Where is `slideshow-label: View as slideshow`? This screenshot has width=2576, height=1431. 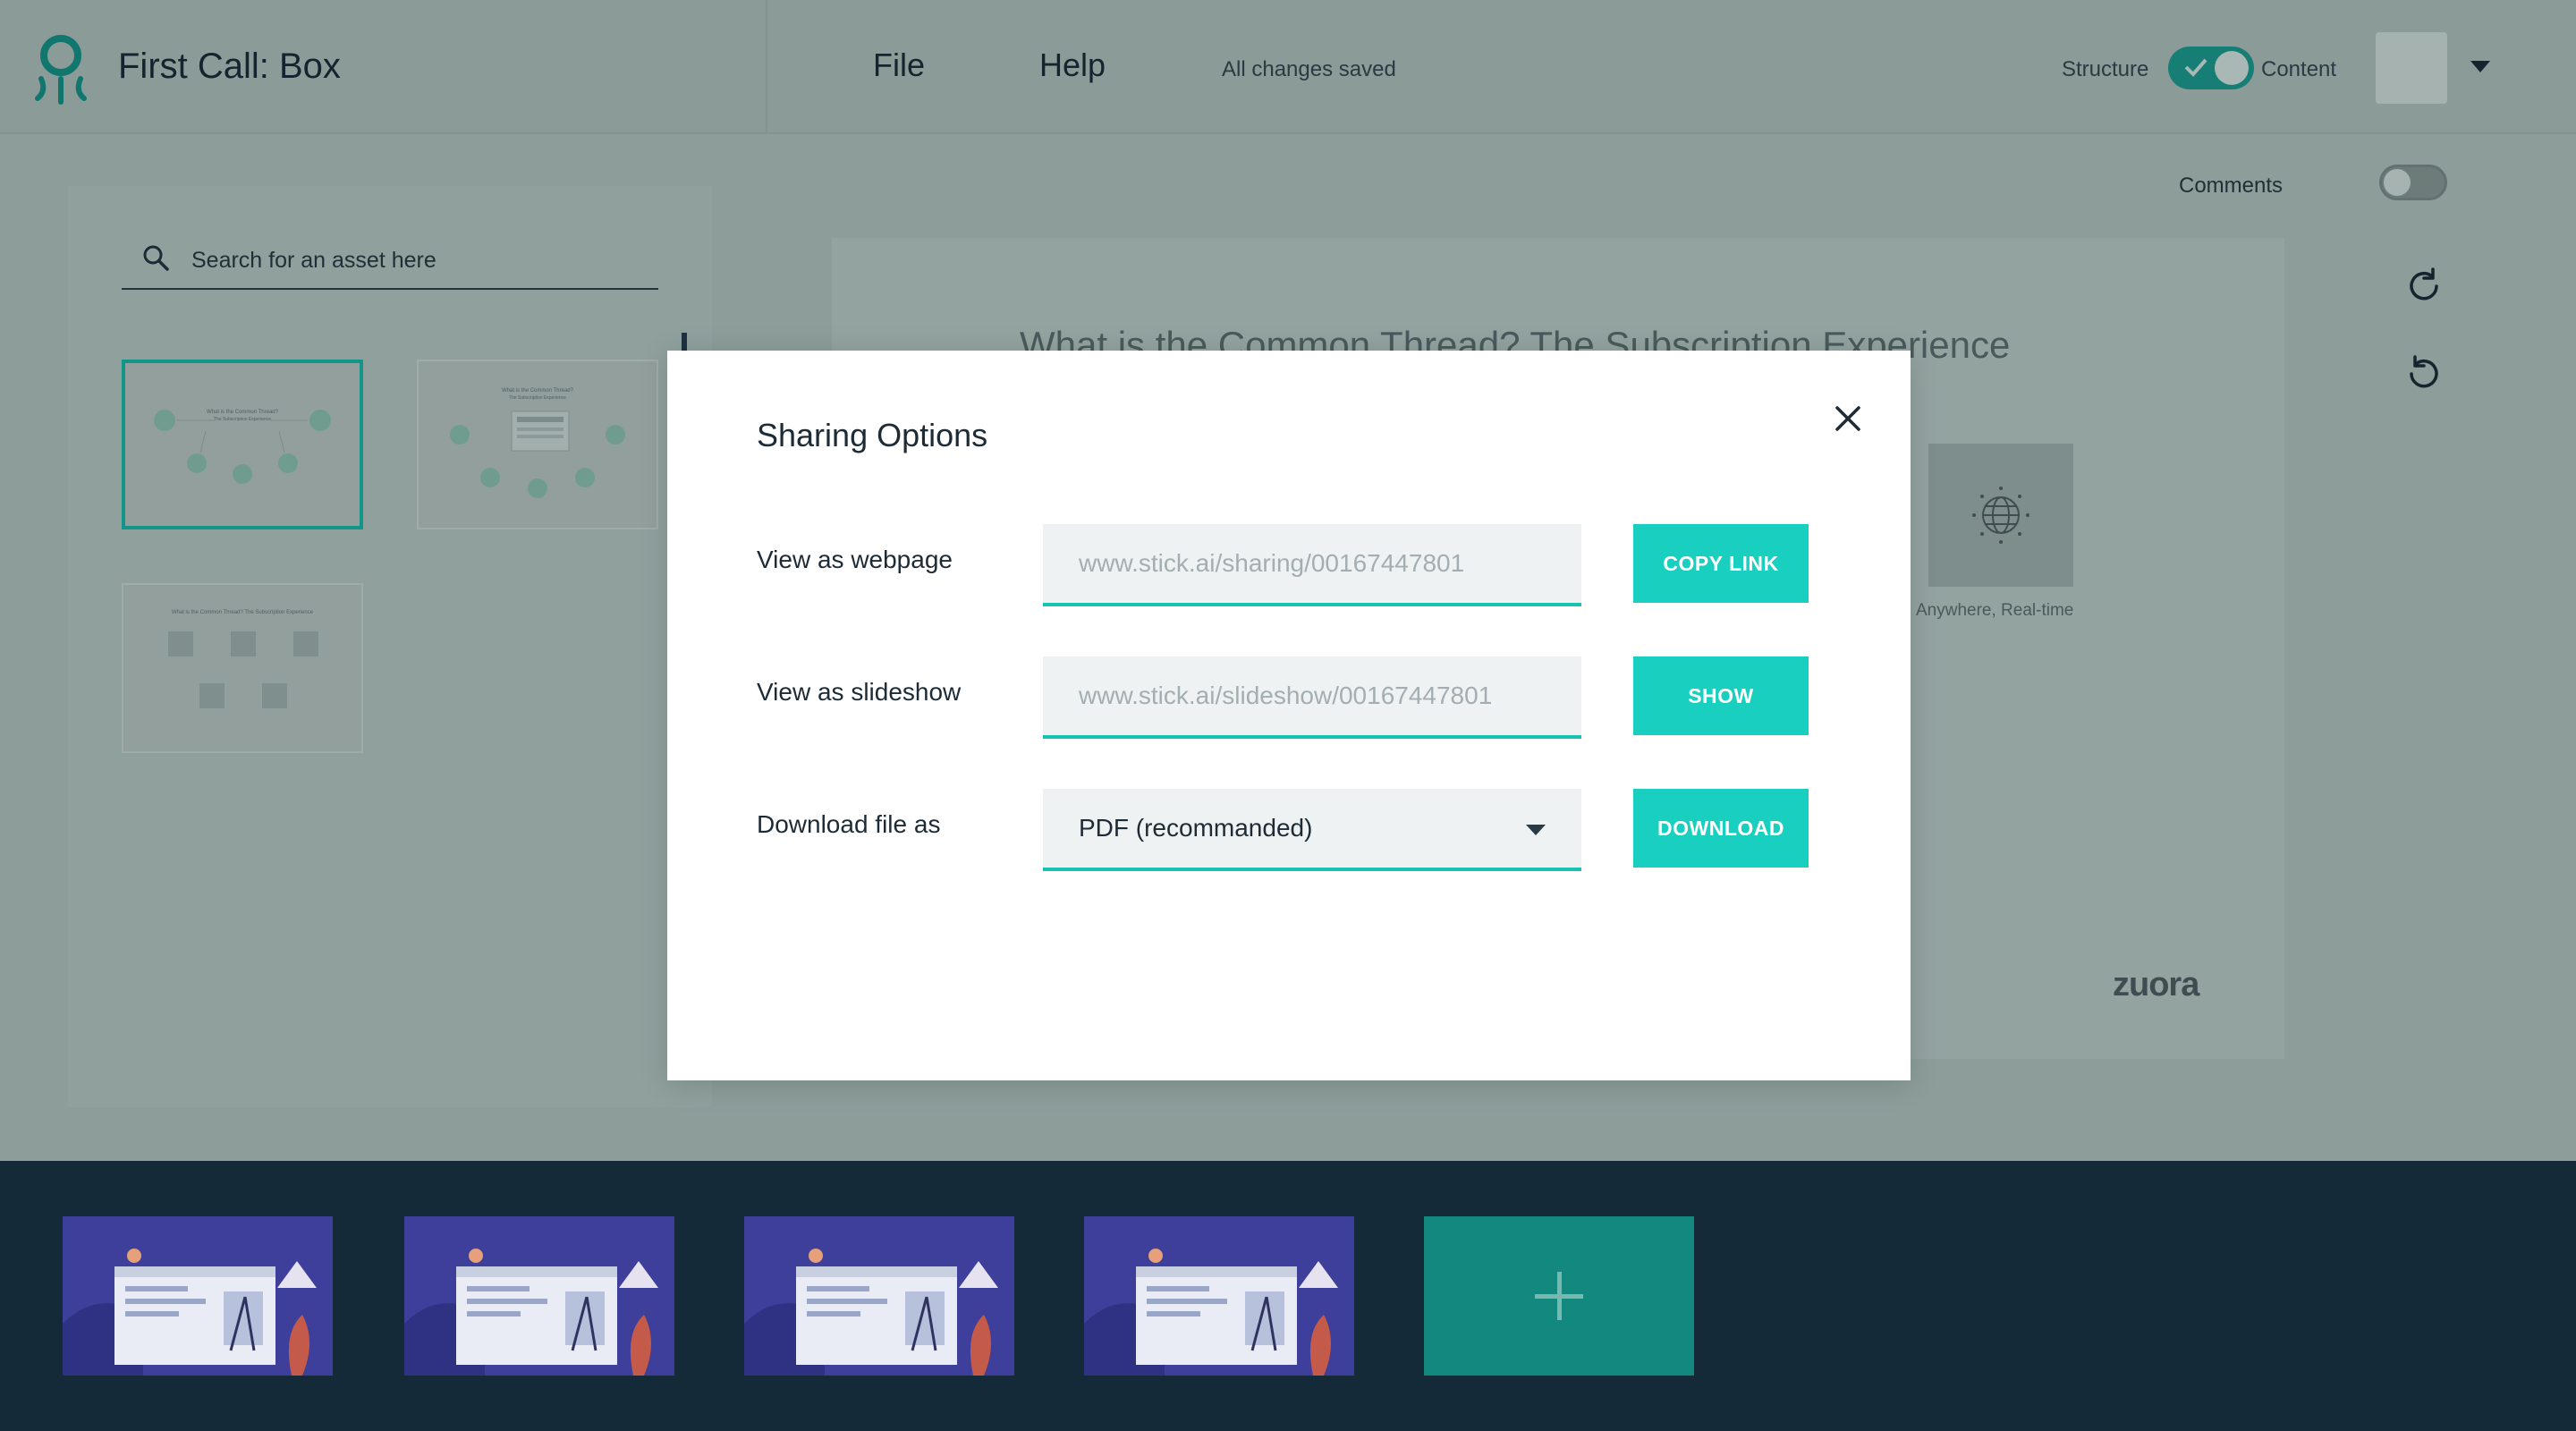 slideshow-label: View as slideshow is located at coordinates (859, 692).